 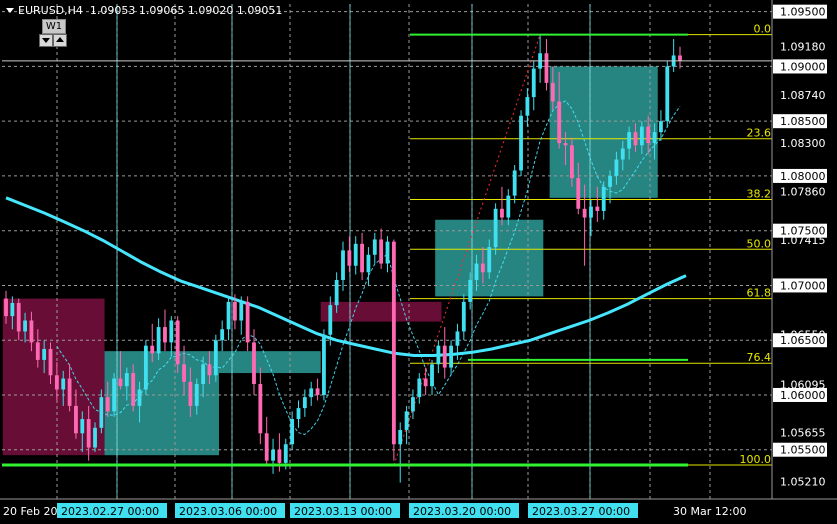 What do you see at coordinates (46, 40) in the screenshot?
I see `timeframe-down-button` at bounding box center [46, 40].